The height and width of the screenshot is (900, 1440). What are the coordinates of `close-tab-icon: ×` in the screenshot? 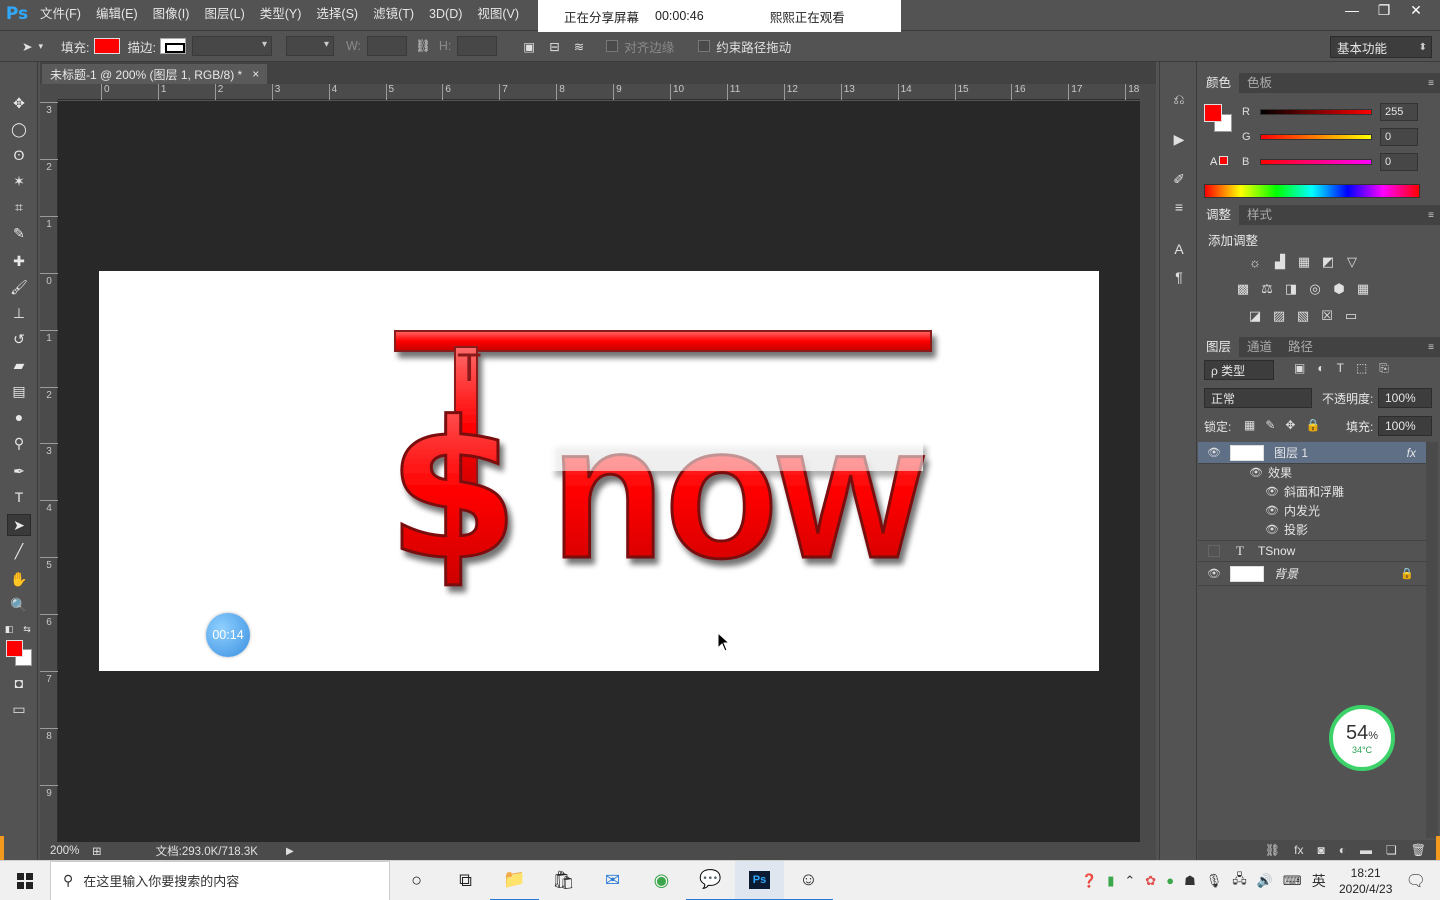 It's located at (255, 74).